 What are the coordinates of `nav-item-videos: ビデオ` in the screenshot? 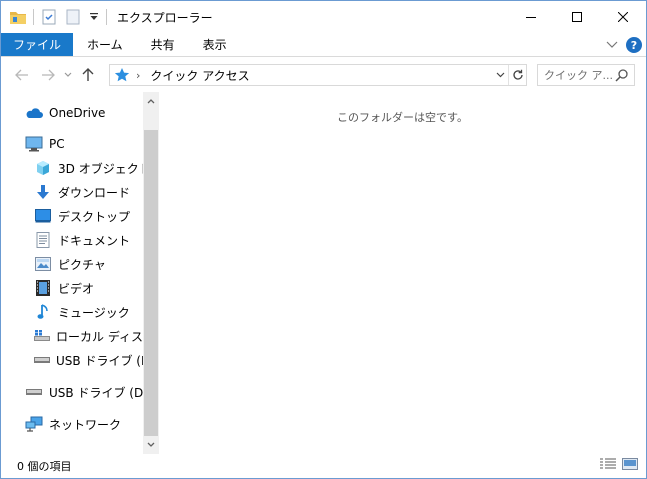 It's located at (64, 288).